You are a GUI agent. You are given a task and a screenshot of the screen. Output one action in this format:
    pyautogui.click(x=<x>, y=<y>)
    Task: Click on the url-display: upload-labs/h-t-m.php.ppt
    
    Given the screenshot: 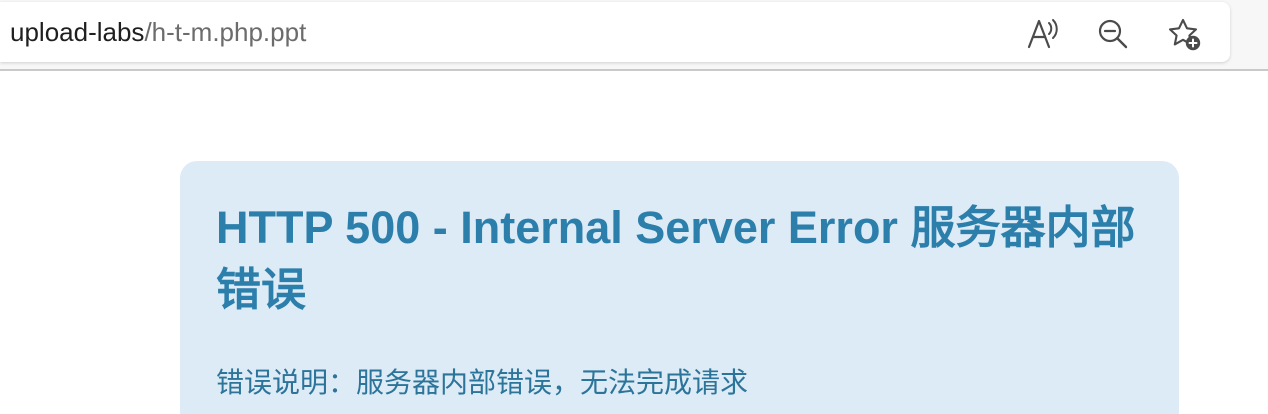 What is the action you would take?
    pyautogui.click(x=158, y=32)
    